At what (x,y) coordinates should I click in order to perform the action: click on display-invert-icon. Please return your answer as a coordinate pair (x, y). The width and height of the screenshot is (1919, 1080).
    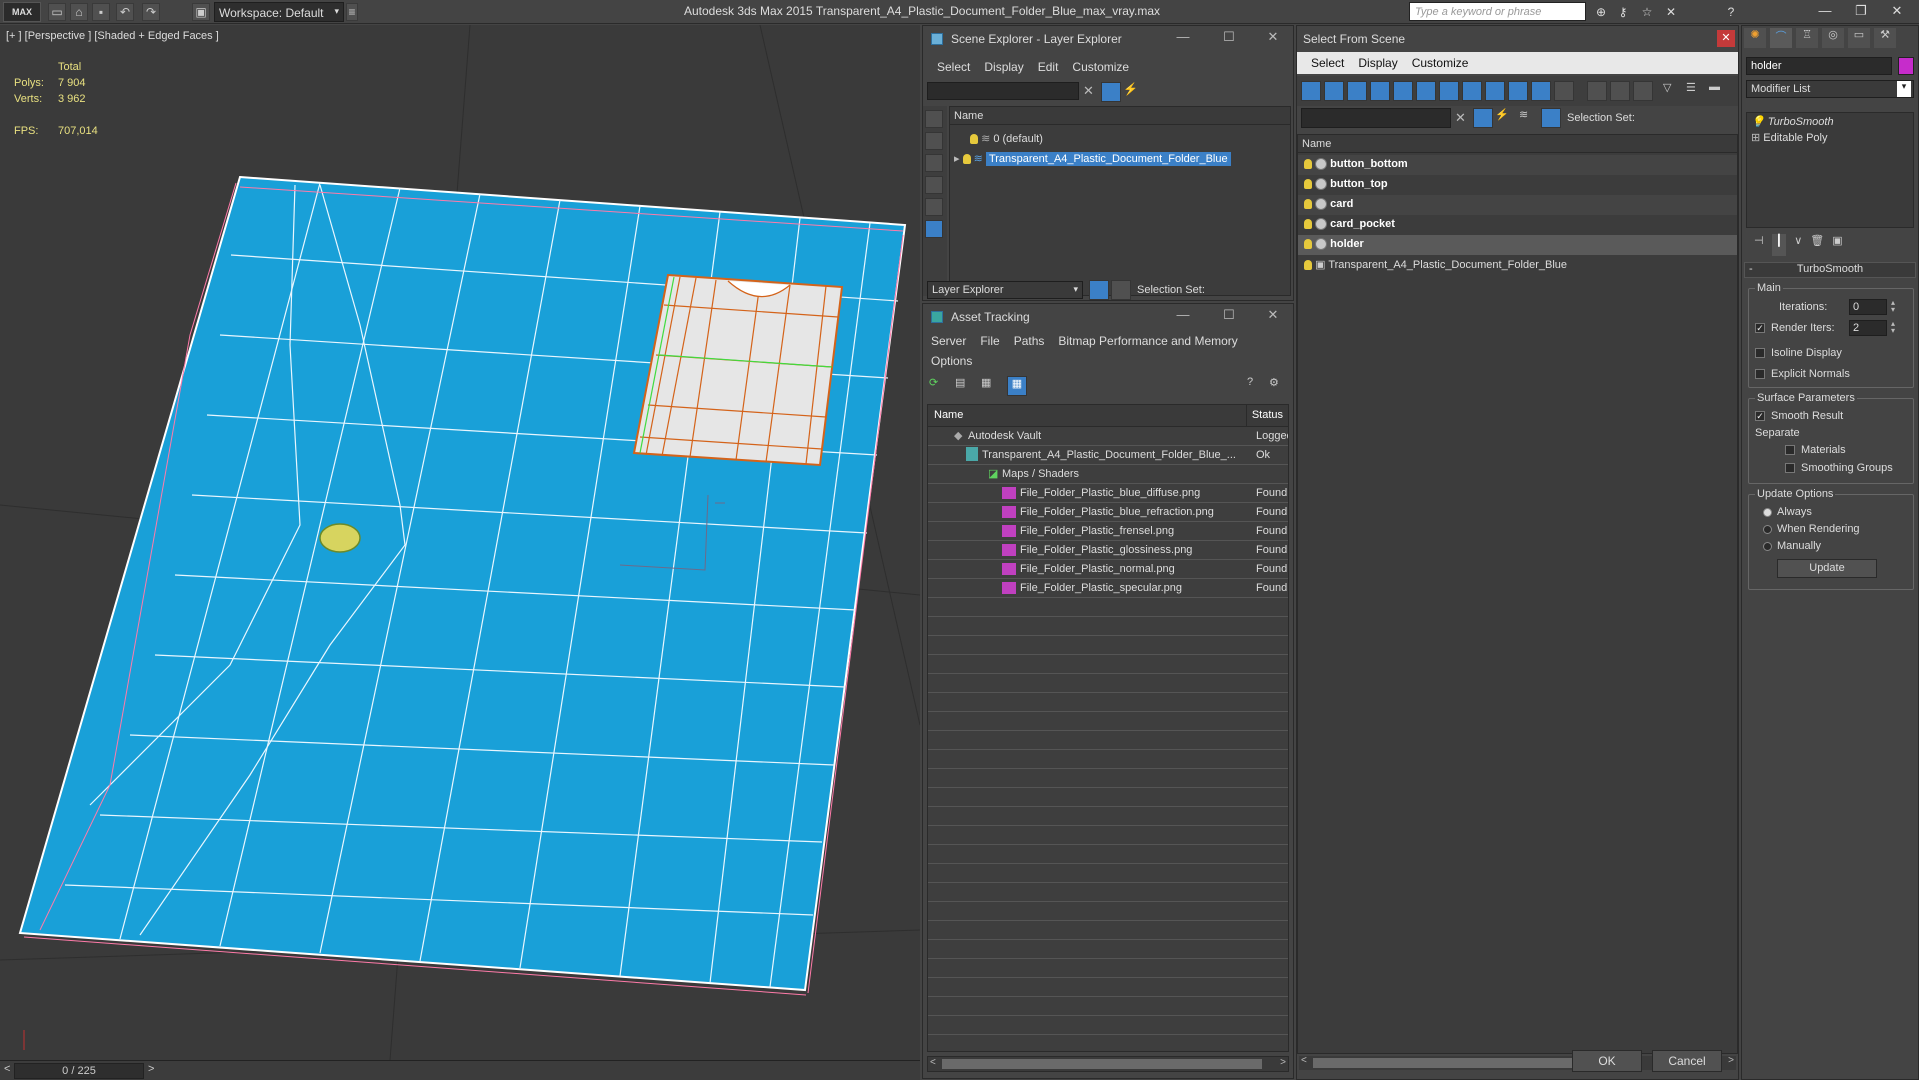
    Looking at the image, I should click on (1643, 91).